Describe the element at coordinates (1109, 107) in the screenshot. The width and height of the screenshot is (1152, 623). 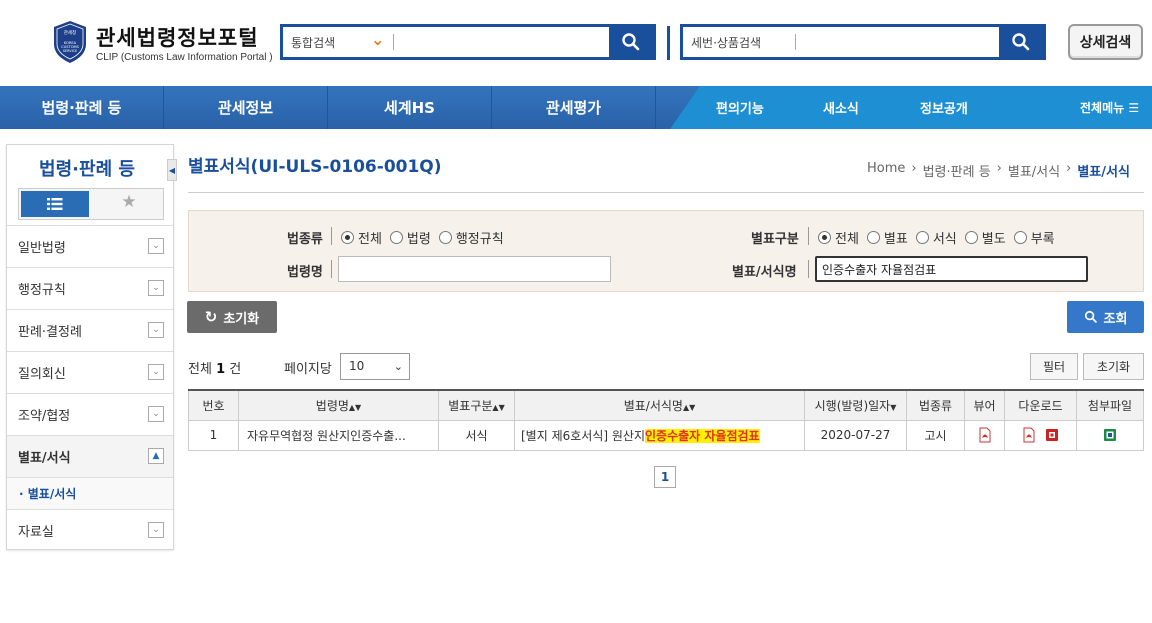
I see `all-menu-button: 전체메뉴 ☰` at that location.